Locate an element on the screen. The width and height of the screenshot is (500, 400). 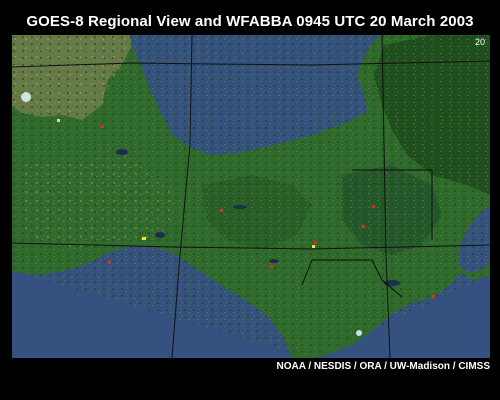
frame-number: 20 is located at coordinates (479, 42).